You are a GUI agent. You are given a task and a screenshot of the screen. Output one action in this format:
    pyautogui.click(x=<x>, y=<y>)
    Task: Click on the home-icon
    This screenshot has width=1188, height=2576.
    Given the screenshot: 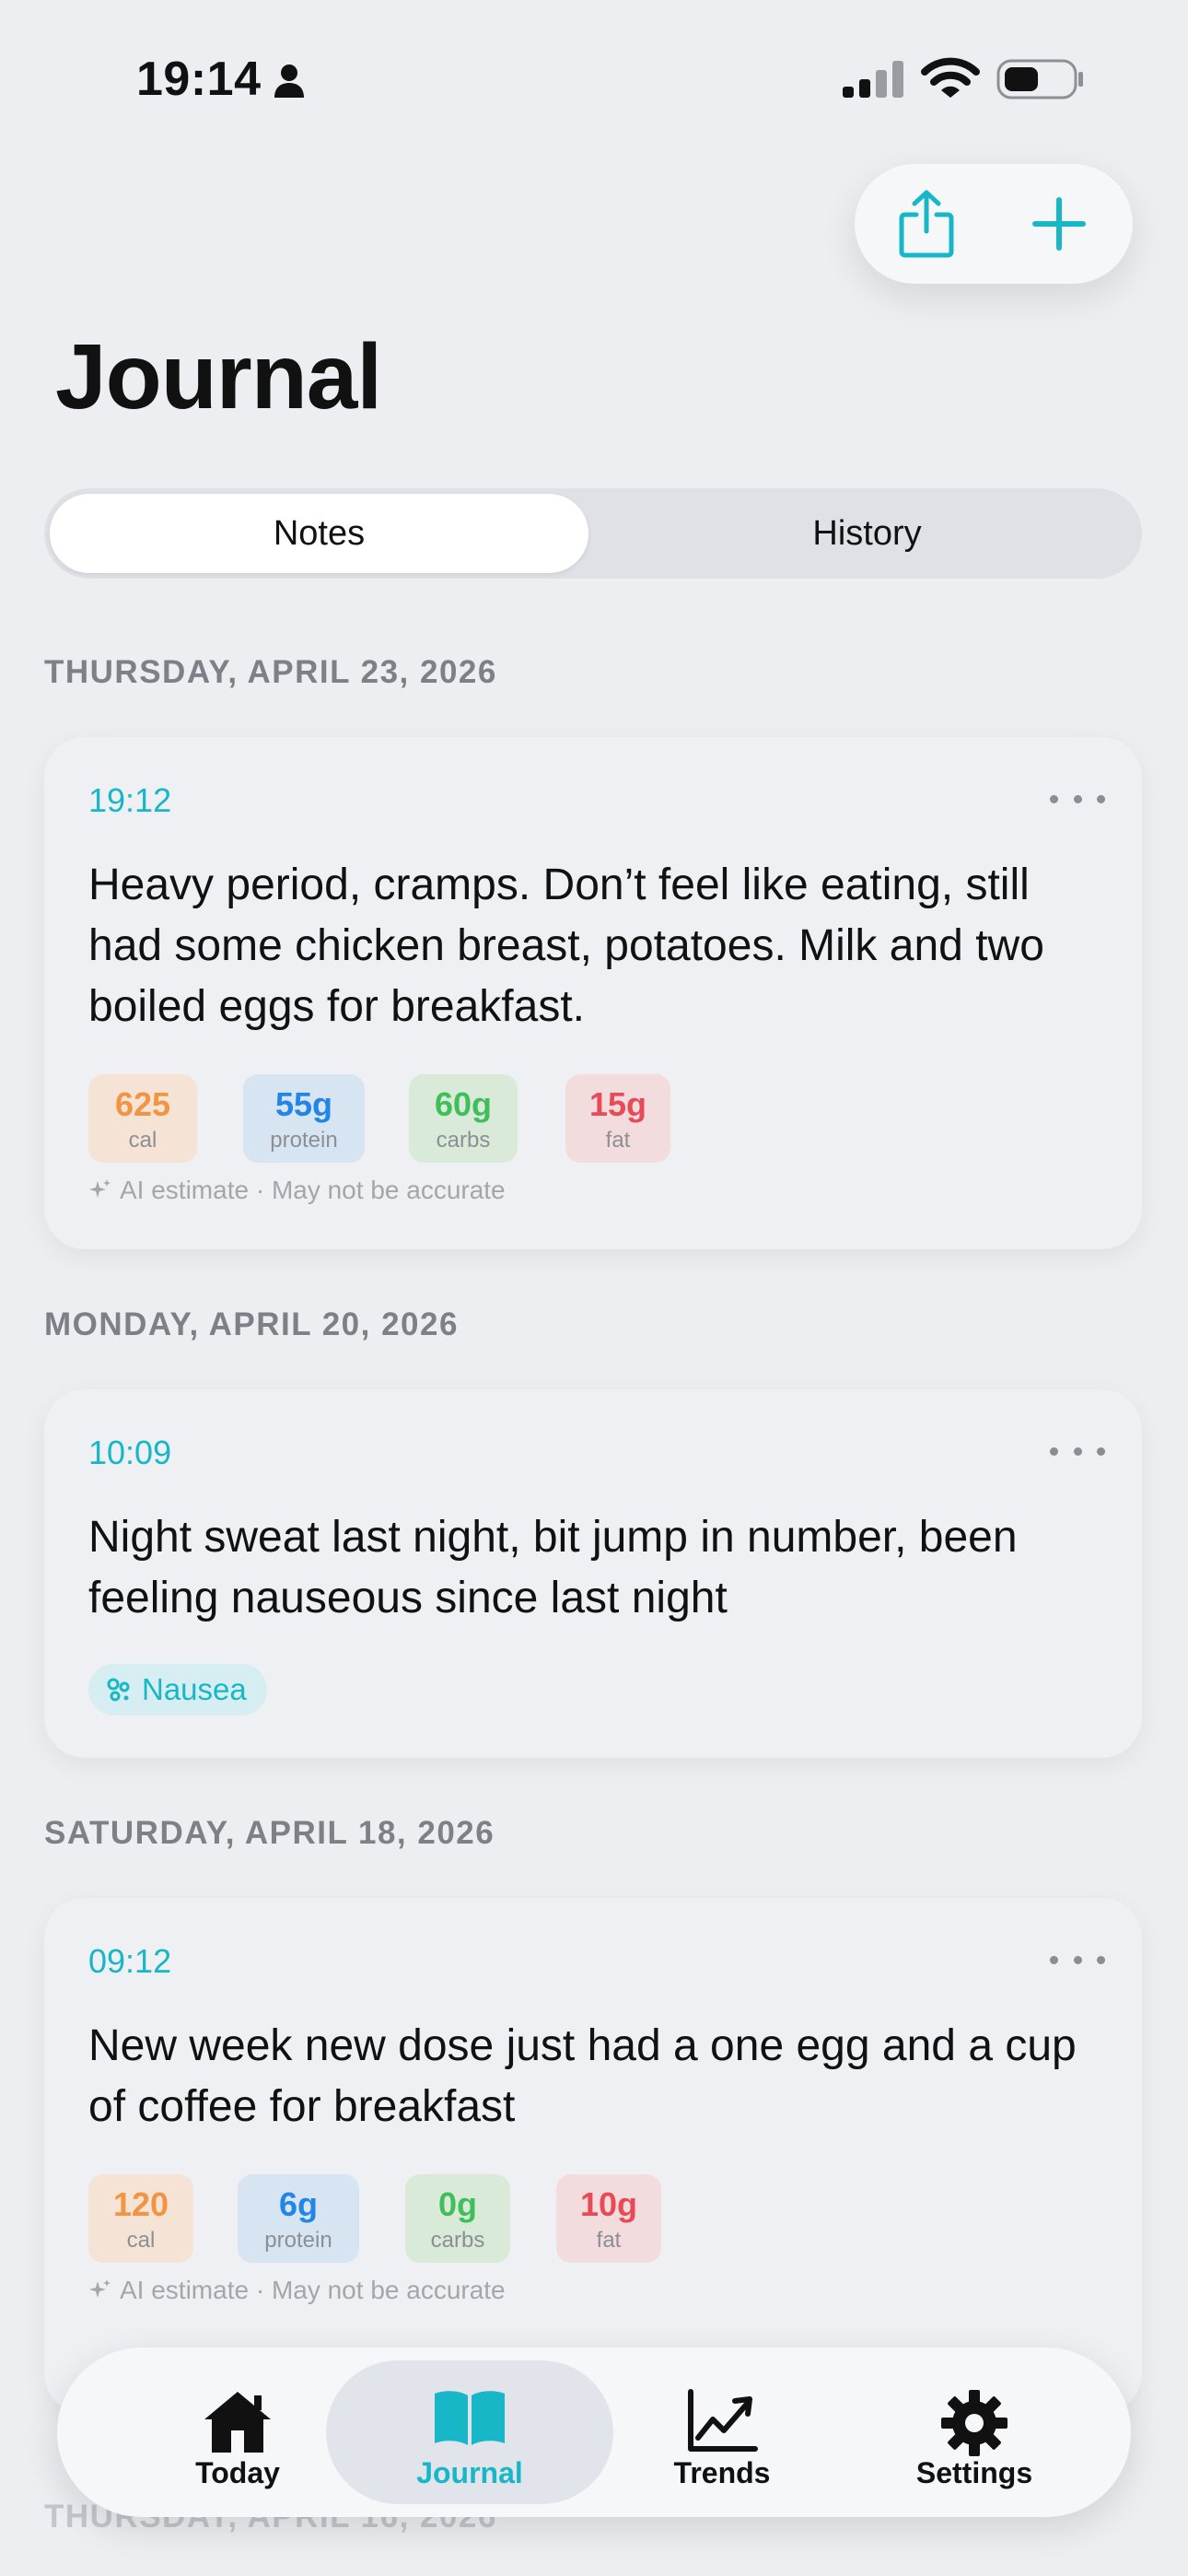 What is the action you would take?
    pyautogui.click(x=237, y=2422)
    